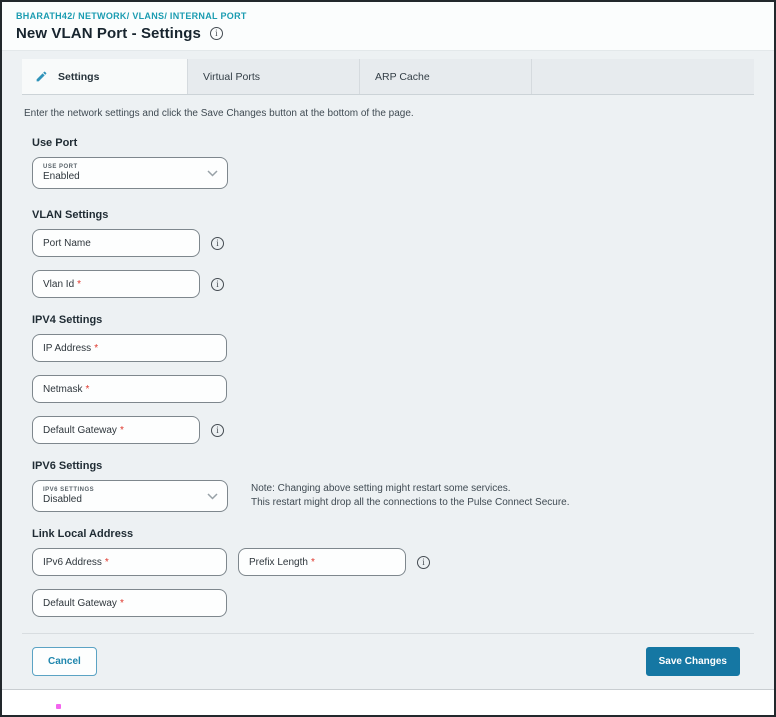 The image size is (776, 717). Describe the element at coordinates (70, 215) in the screenshot. I see `vlan-settings-heading: VLAN Settings` at that location.